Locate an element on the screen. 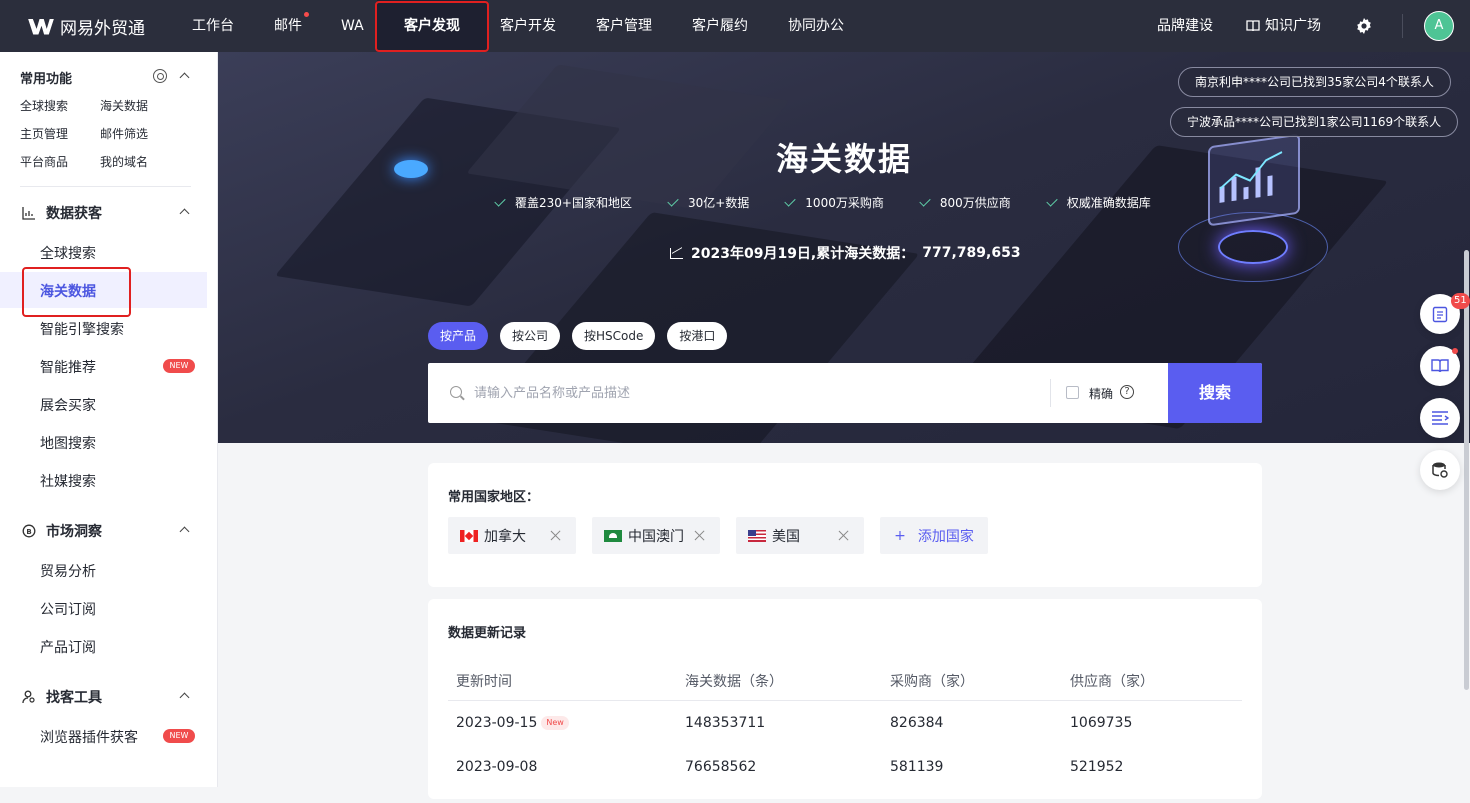 Image resolution: width=1470 pixels, height=803 pixels. notification-badge: 51 is located at coordinates (1460, 301).